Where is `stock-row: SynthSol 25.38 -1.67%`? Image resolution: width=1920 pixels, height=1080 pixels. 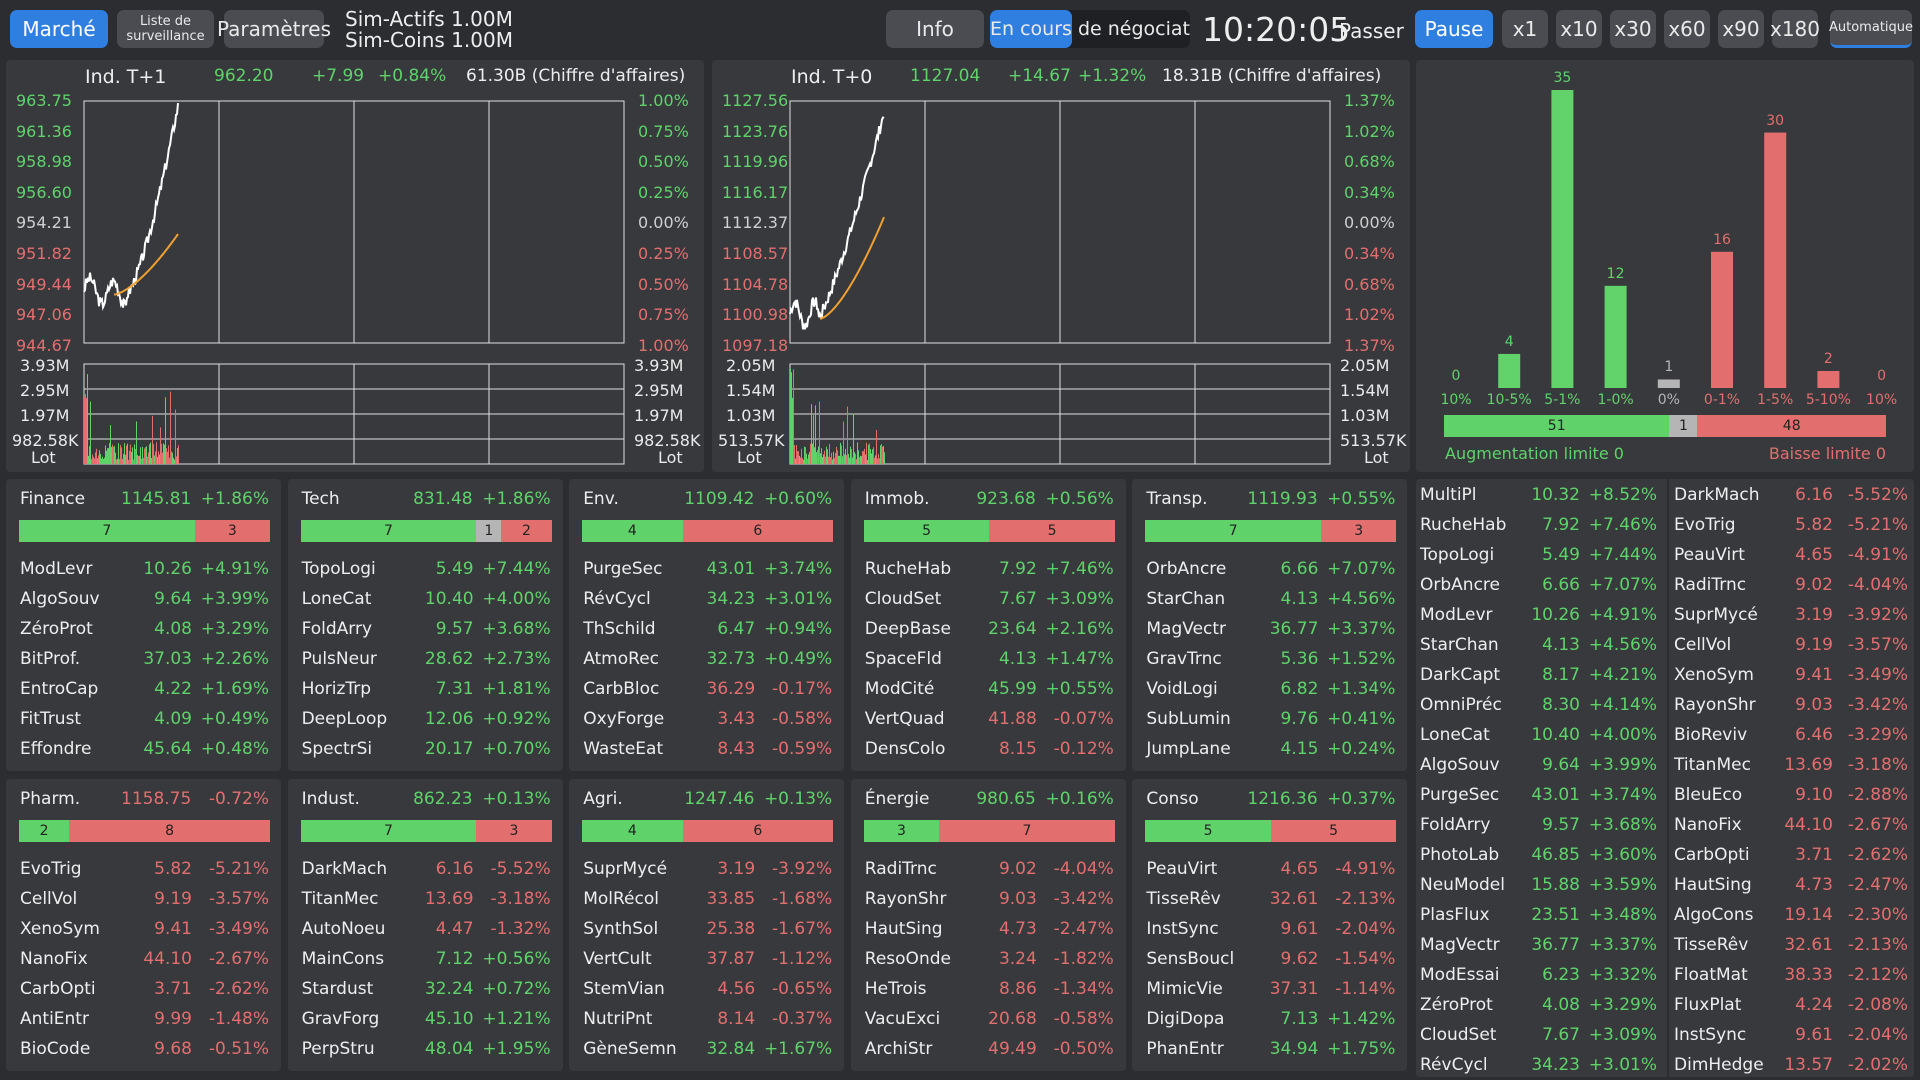
stock-row: SynthSol 25.38 -1.67% is located at coordinates (706, 931).